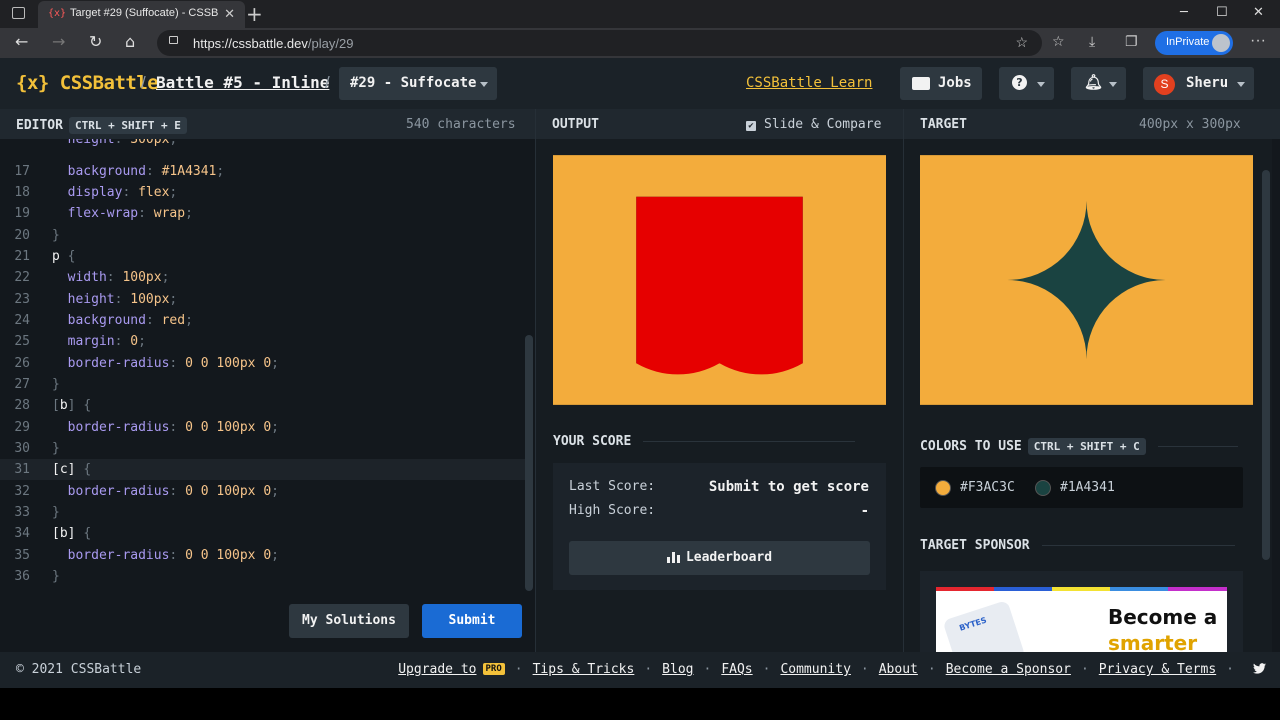 This screenshot has width=1280, height=720. I want to click on editor-header: EDITOR CTRL + SHIFT + E 540 characters, so click(267, 124).